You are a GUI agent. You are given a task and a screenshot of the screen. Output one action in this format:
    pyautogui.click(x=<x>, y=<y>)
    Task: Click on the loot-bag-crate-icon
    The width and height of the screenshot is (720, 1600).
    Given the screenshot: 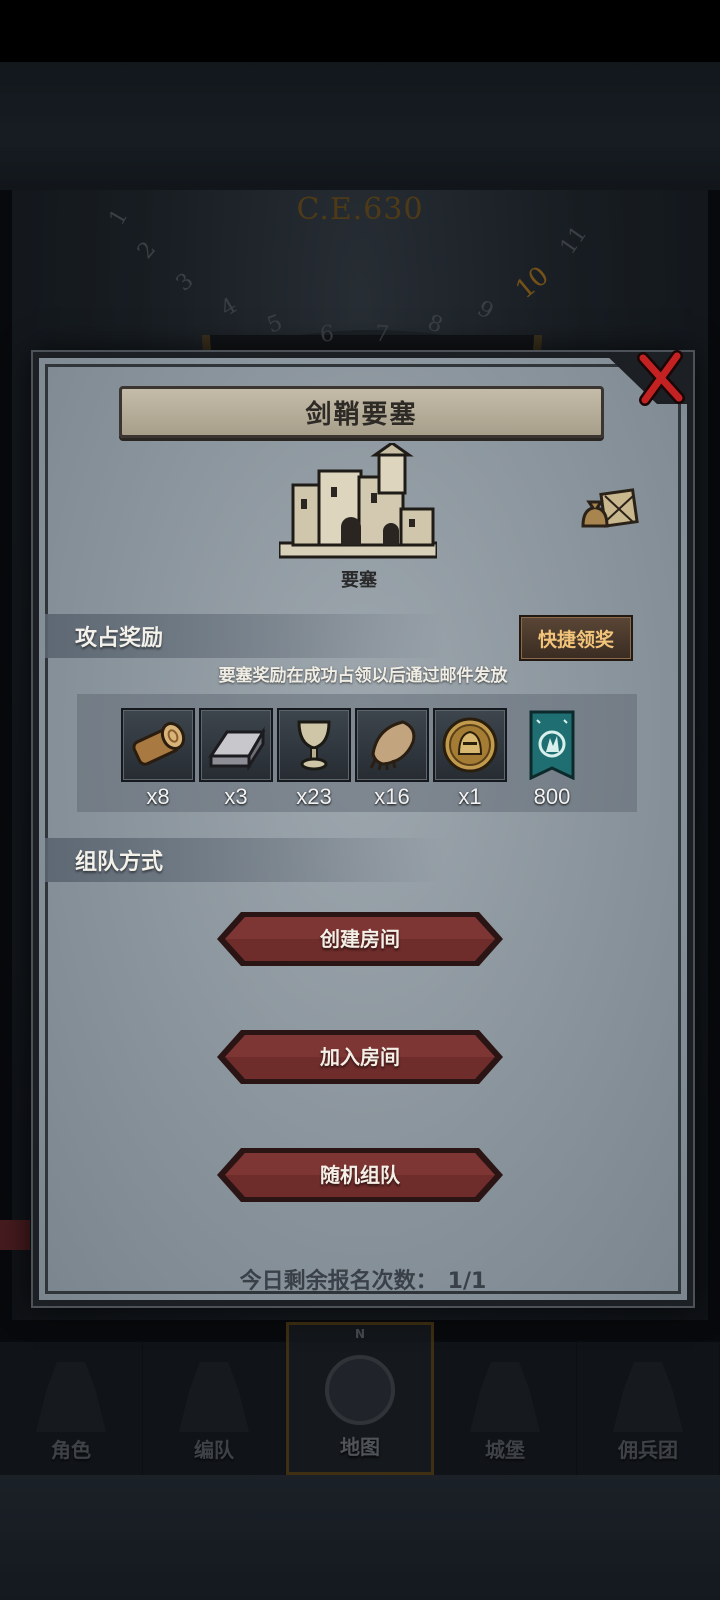 What is the action you would take?
    pyautogui.click(x=609, y=511)
    